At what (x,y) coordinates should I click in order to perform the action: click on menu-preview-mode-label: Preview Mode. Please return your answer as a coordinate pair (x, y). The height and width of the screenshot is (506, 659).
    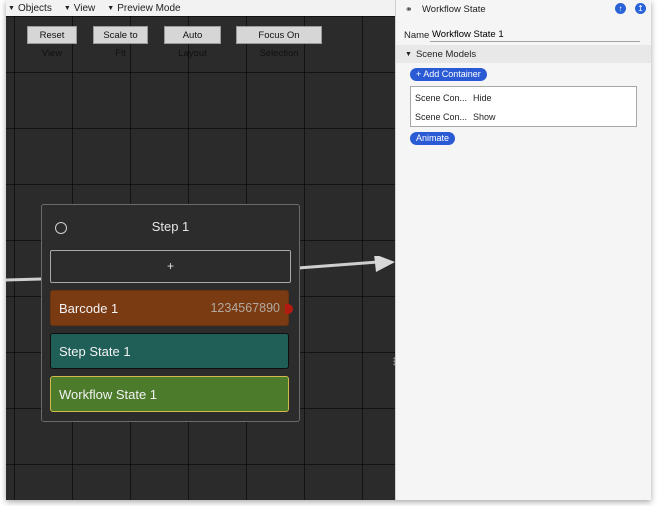
    Looking at the image, I should click on (149, 8).